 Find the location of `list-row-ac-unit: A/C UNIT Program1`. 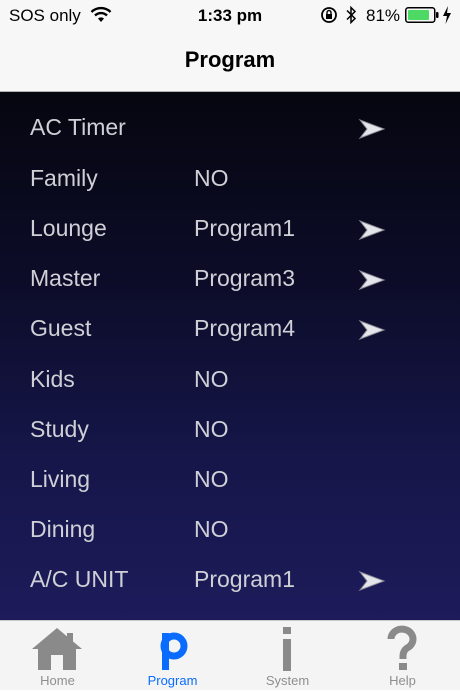

list-row-ac-unit: A/C UNIT Program1 is located at coordinates (230, 581).